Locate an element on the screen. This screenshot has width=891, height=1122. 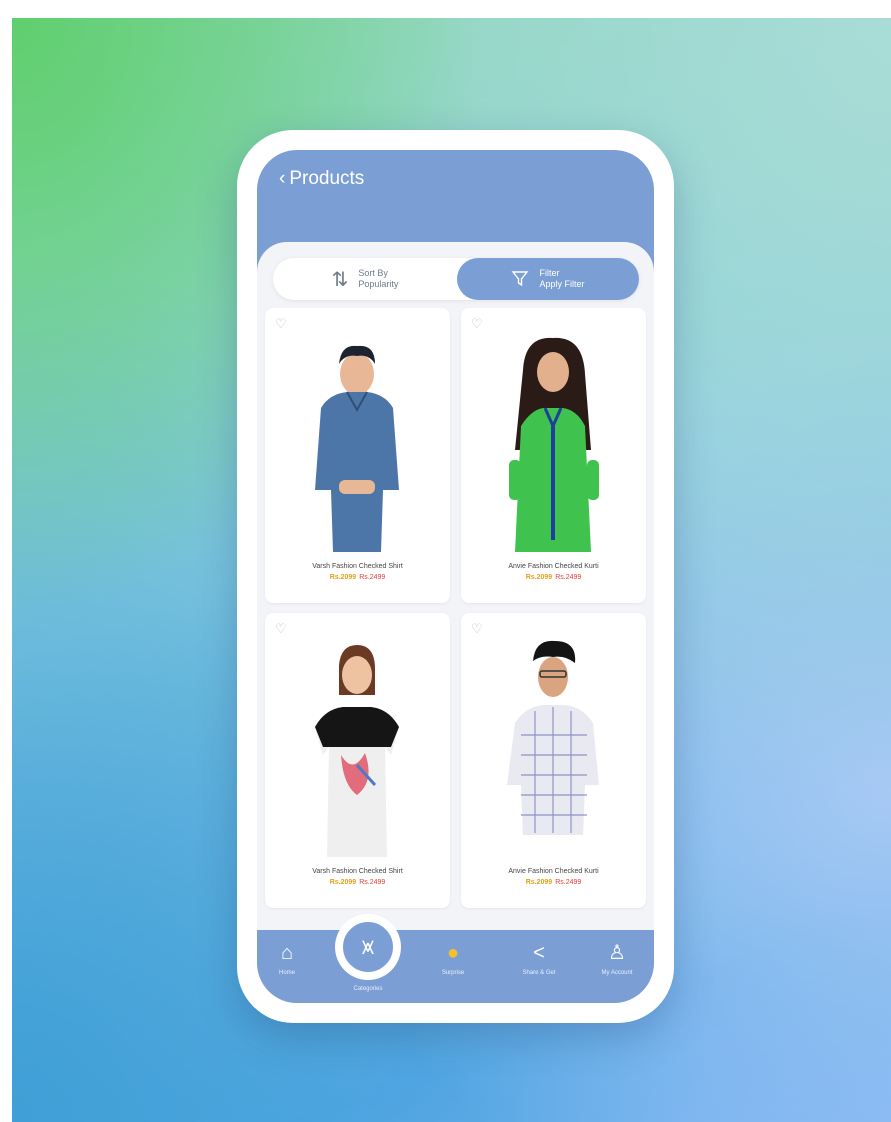
nav-item-categories: ⩙ is located at coordinates (368, 947).